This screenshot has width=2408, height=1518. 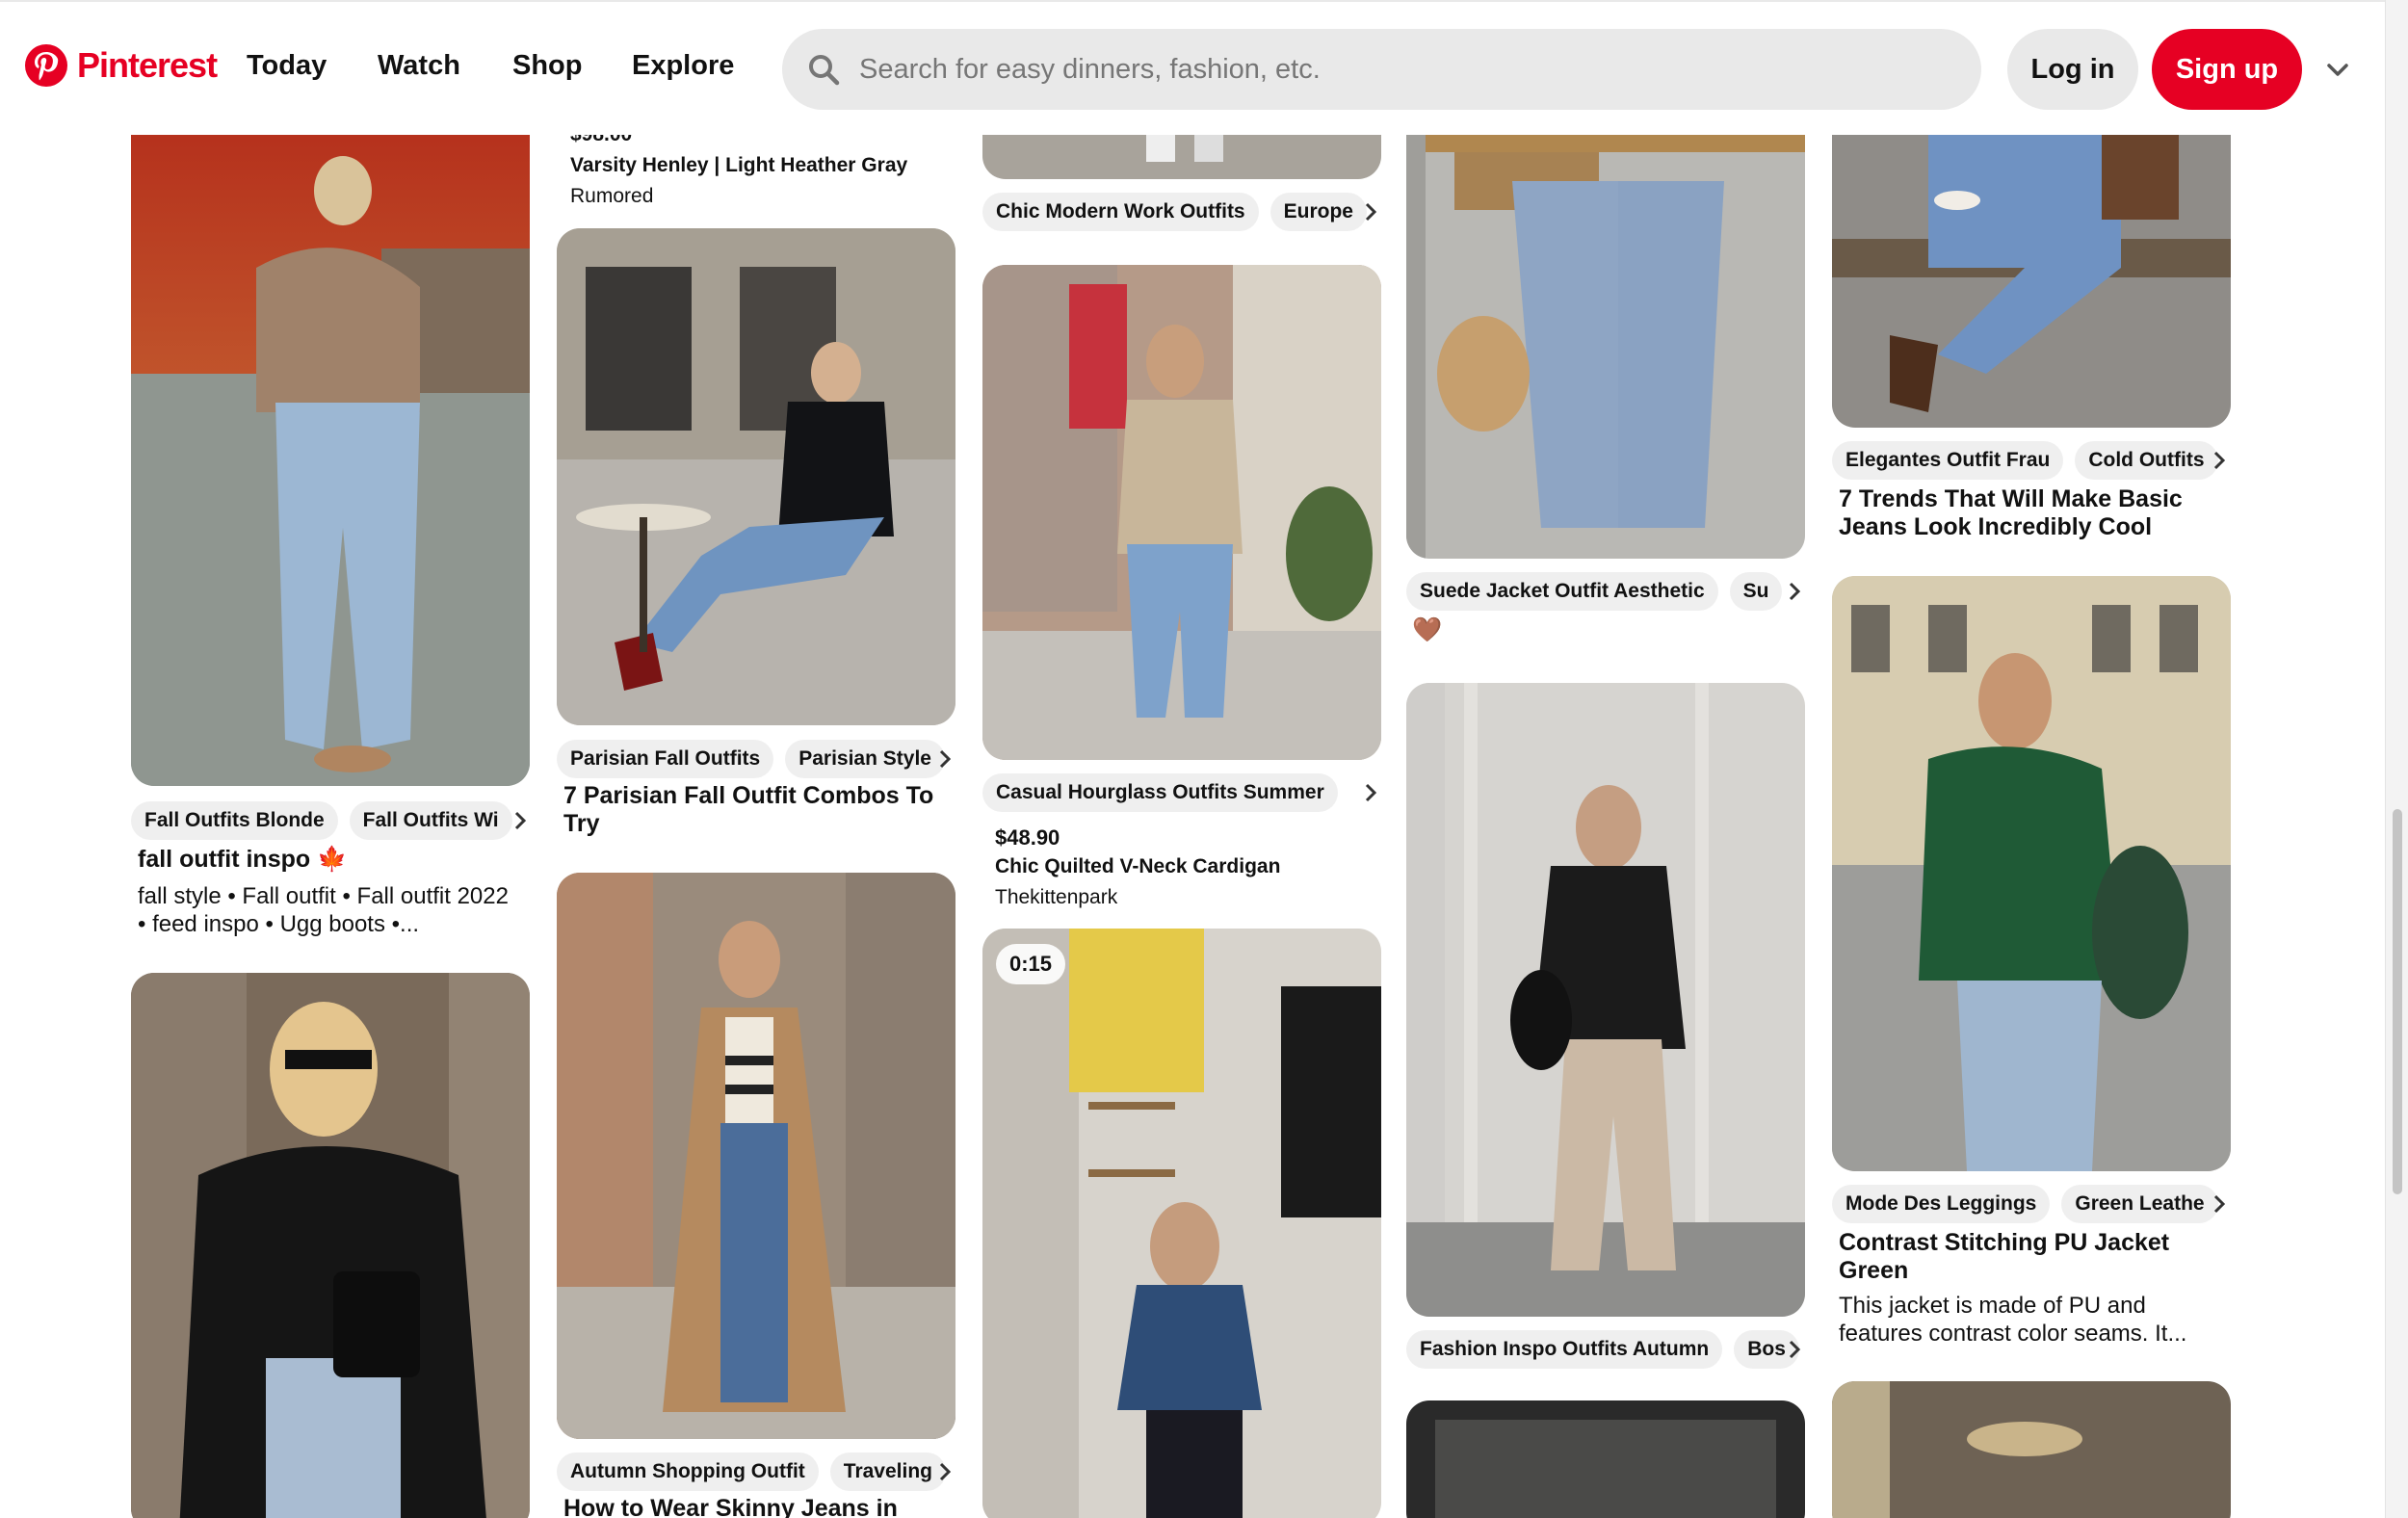 I want to click on tag-chip: Traveling, so click(x=887, y=1472).